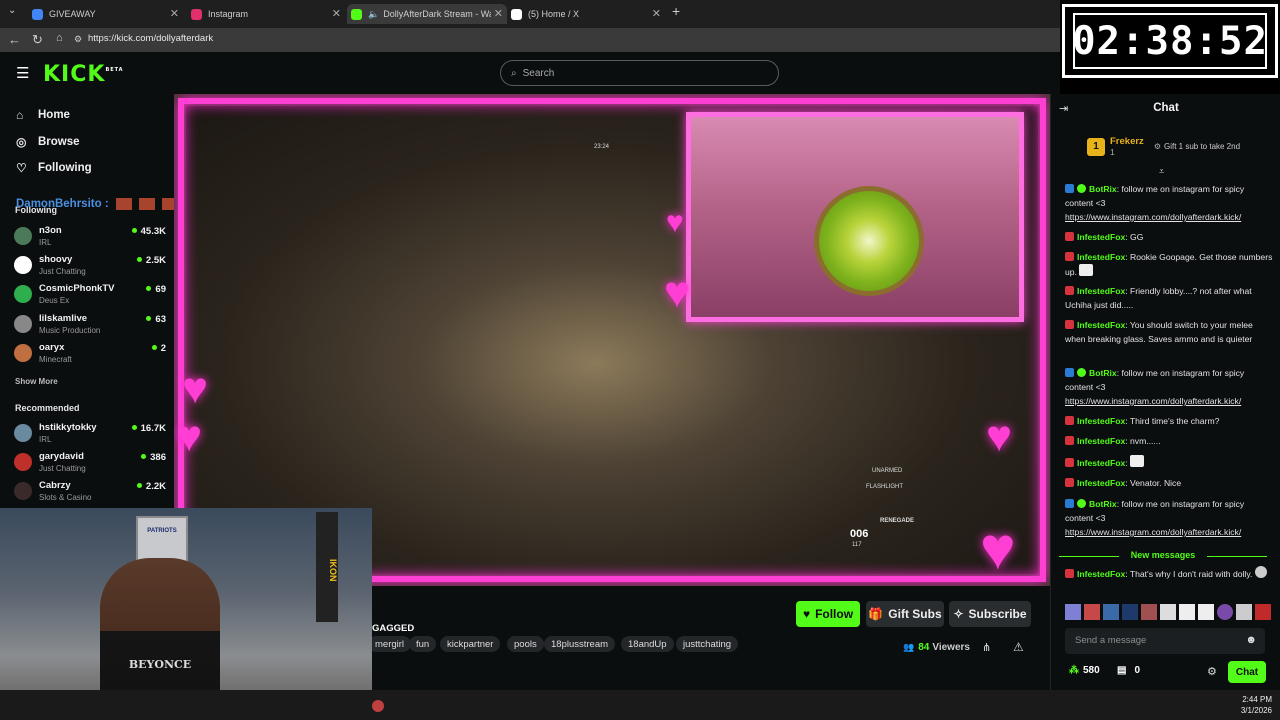 The image size is (1280, 720). Describe the element at coordinates (580, 644) in the screenshot. I see `tag-chip: 18plusstream` at that location.